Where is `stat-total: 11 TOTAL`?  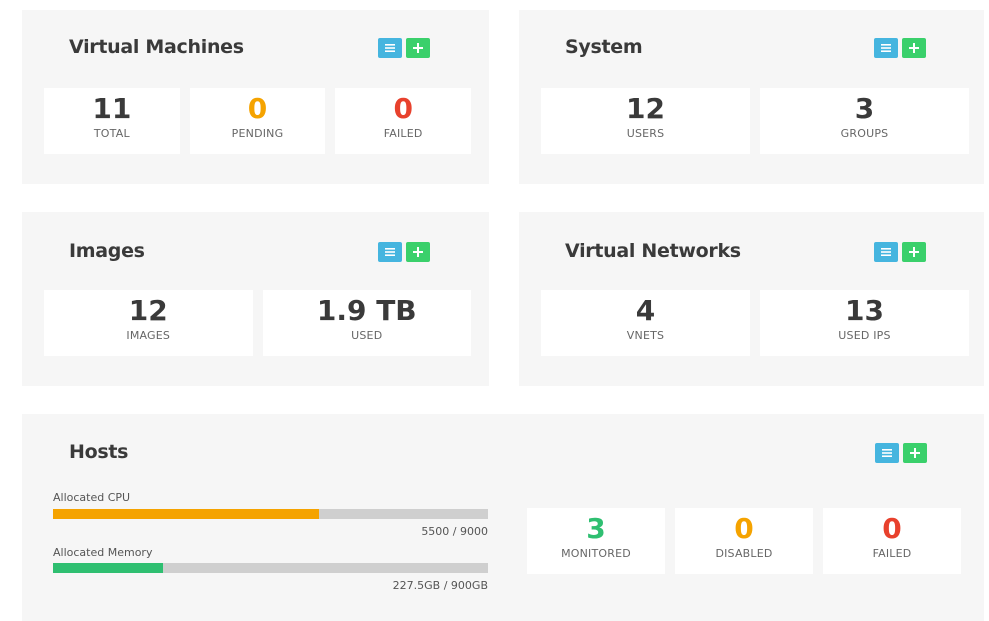
stat-total: 11 TOTAL is located at coordinates (112, 121).